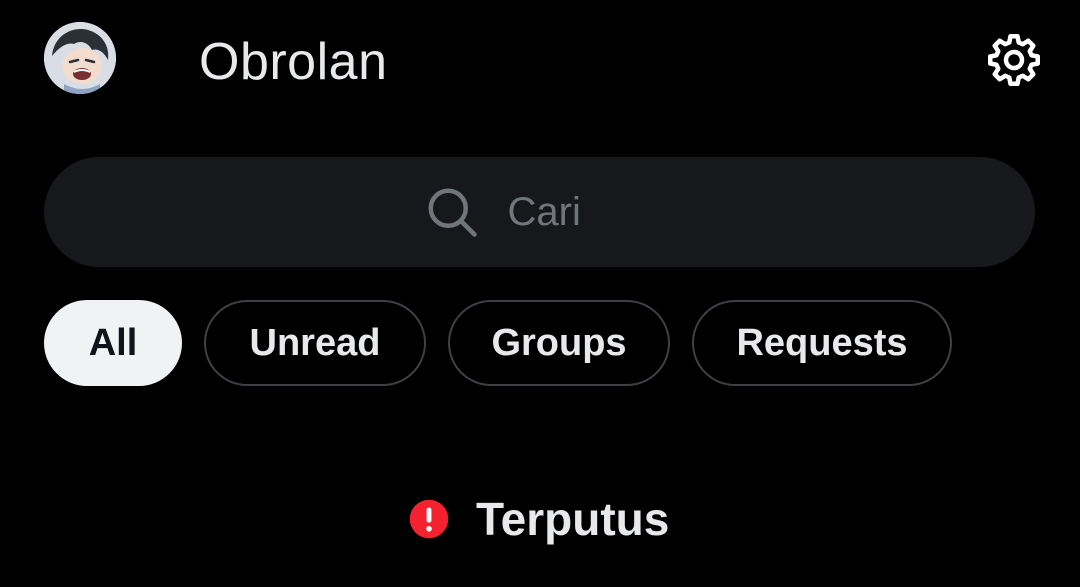  I want to click on status-text: Terputus, so click(573, 519).